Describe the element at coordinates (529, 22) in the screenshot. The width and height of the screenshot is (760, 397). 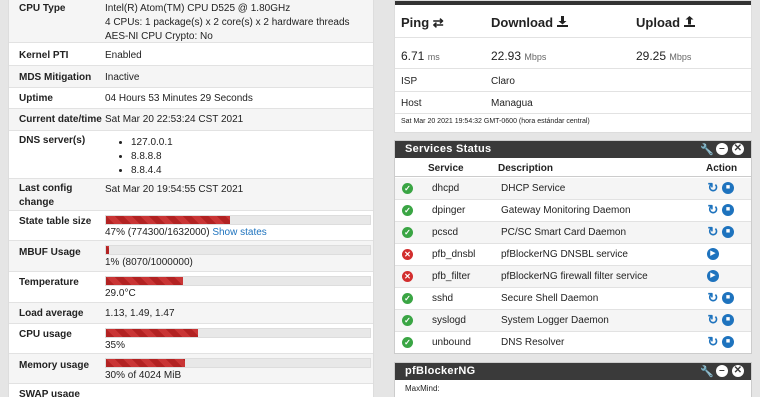
I see `download-heading: Download` at that location.